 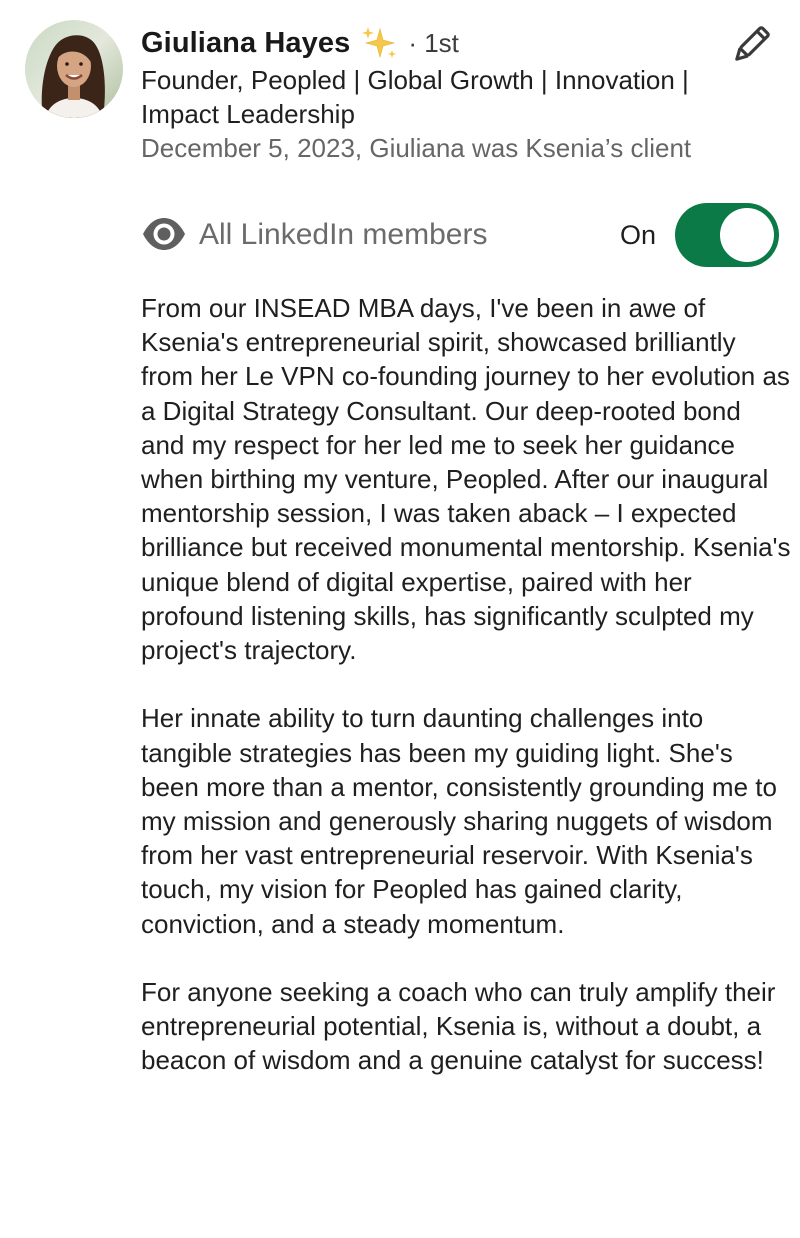 I want to click on visibility-toggle, so click(x=727, y=235).